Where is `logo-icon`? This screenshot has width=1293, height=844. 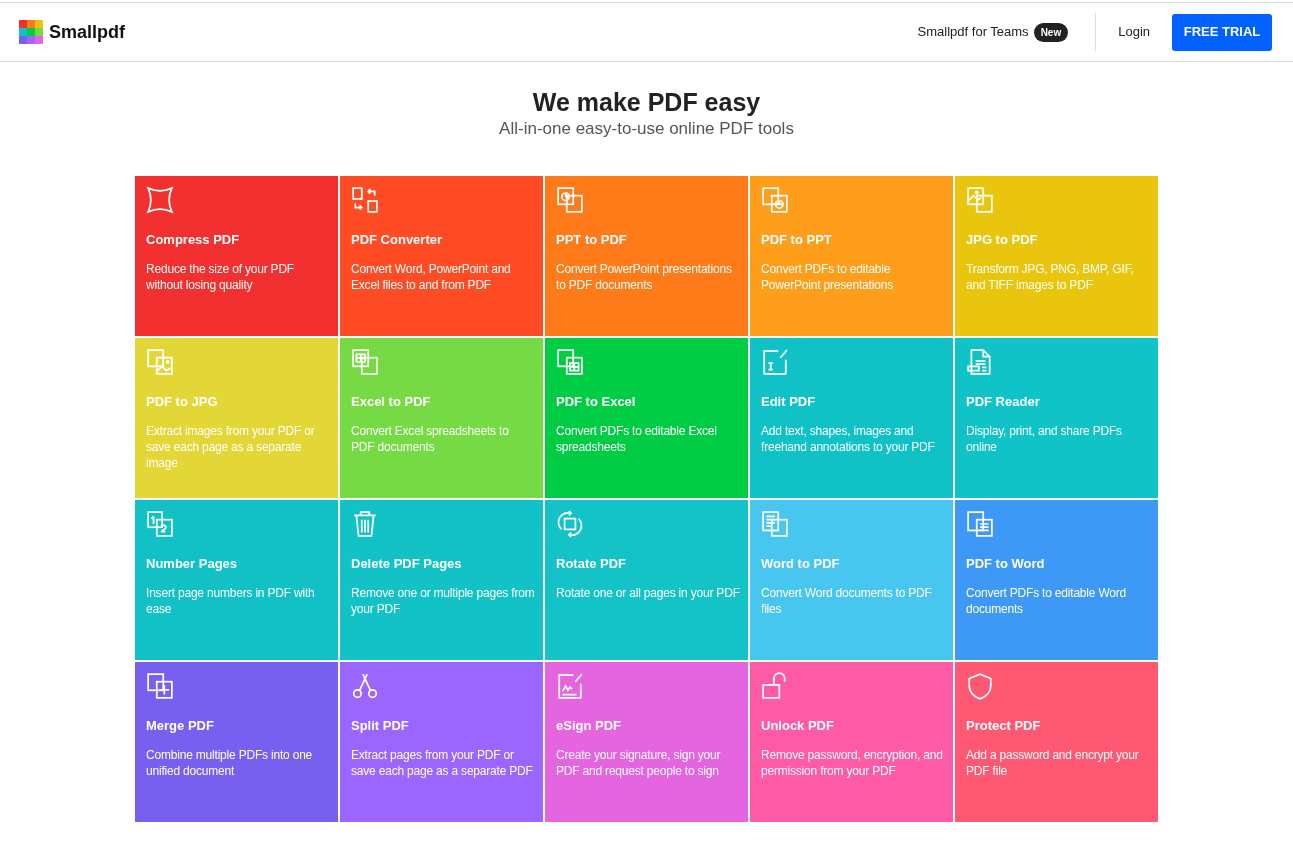
logo-icon is located at coordinates (31, 32).